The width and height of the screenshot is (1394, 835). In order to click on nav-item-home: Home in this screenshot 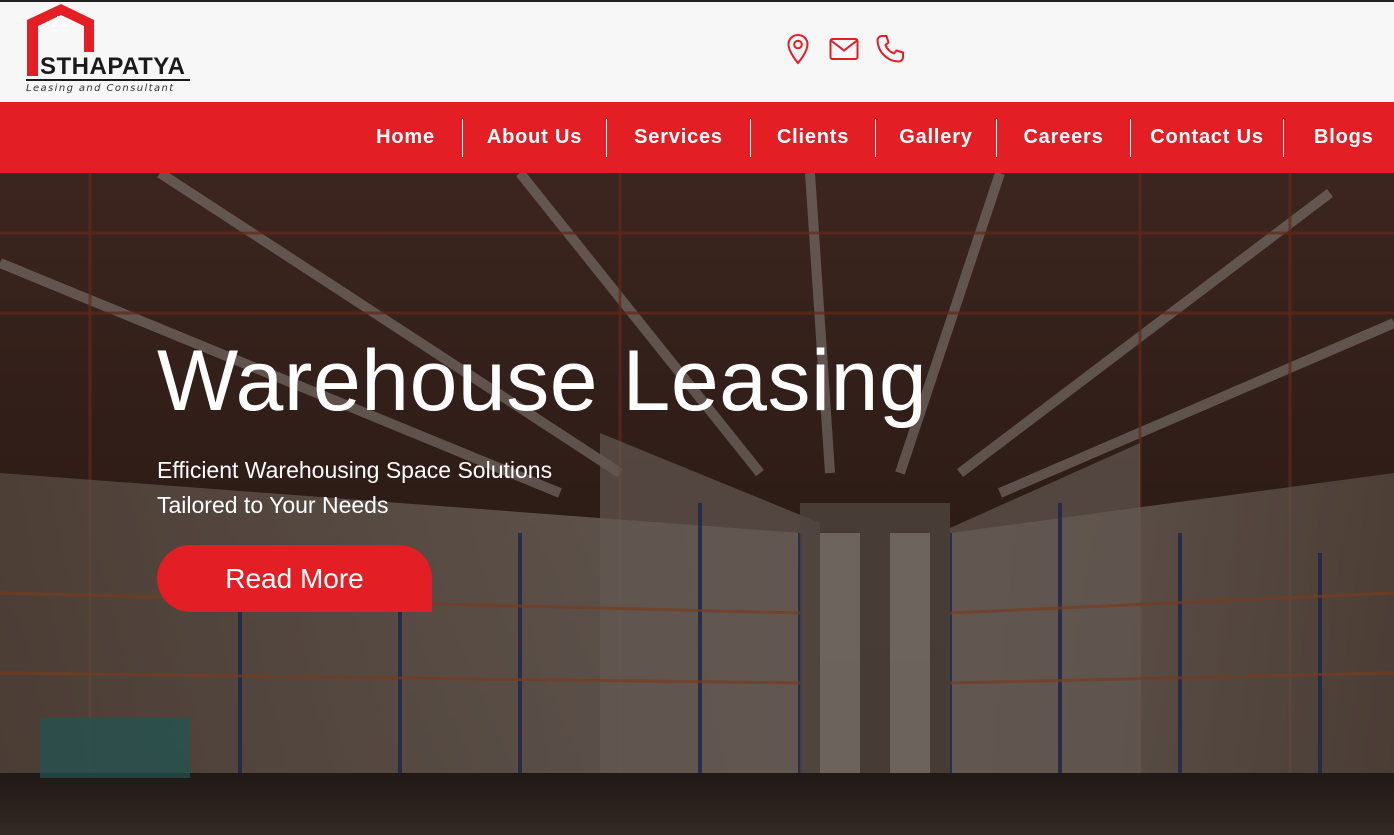, I will do `click(405, 138)`.